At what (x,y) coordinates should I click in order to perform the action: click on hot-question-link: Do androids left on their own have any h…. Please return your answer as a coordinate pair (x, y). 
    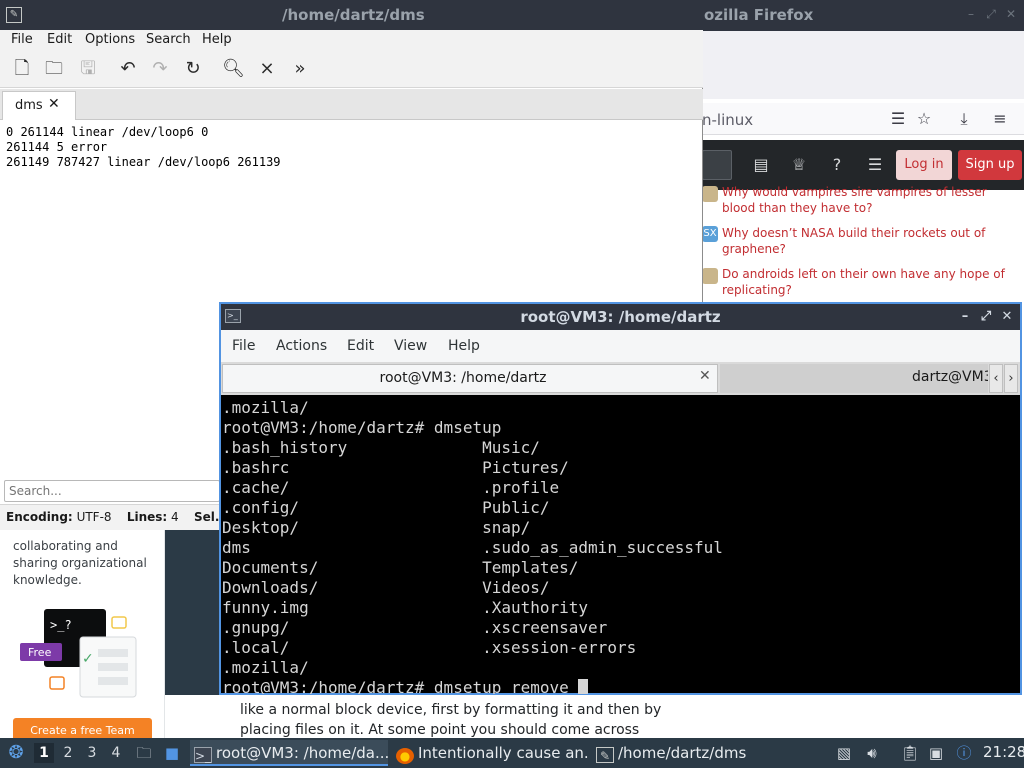
    Looking at the image, I should click on (867, 282).